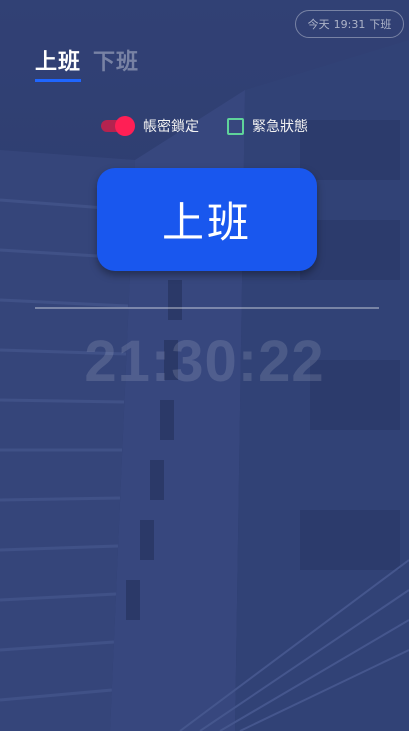  I want to click on emergency-label: 緊急狀態, so click(280, 127).